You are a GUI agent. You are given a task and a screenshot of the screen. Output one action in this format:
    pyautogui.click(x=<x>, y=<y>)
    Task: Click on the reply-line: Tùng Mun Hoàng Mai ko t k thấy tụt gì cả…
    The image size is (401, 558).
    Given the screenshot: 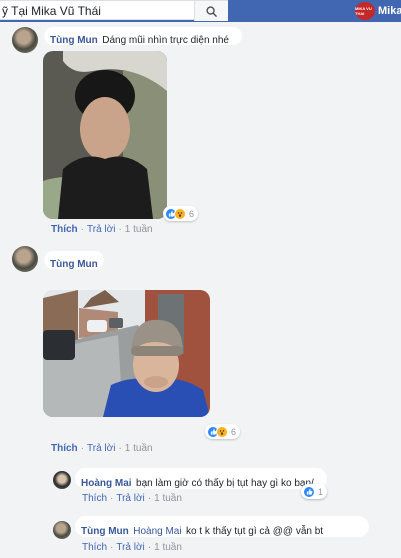 What is the action you would take?
    pyautogui.click(x=202, y=530)
    